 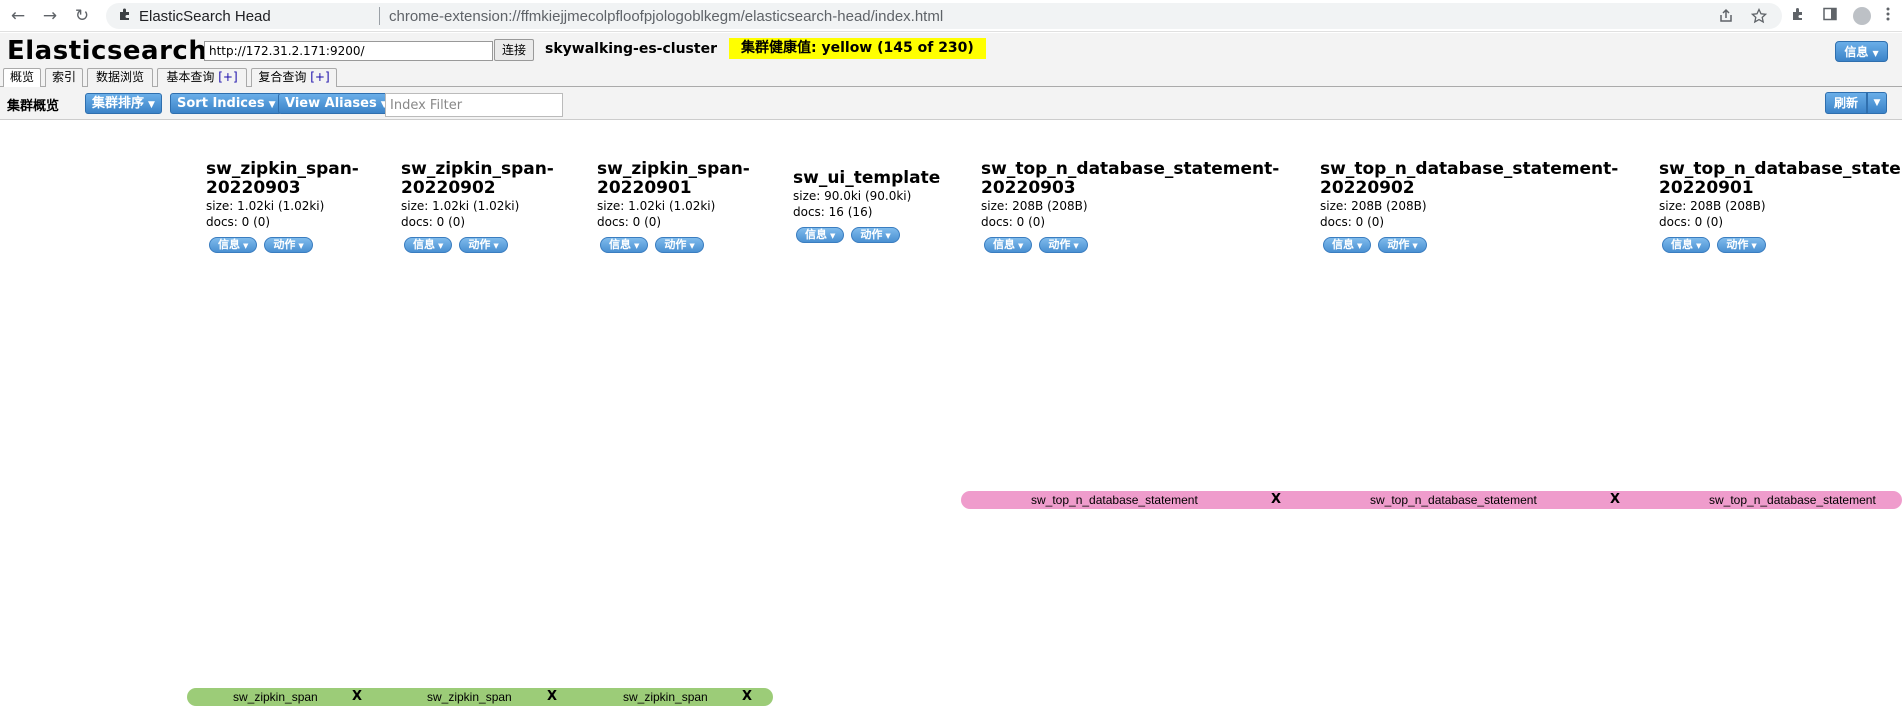 What do you see at coordinates (22, 78) in the screenshot?
I see `tab-overview: 概览` at bounding box center [22, 78].